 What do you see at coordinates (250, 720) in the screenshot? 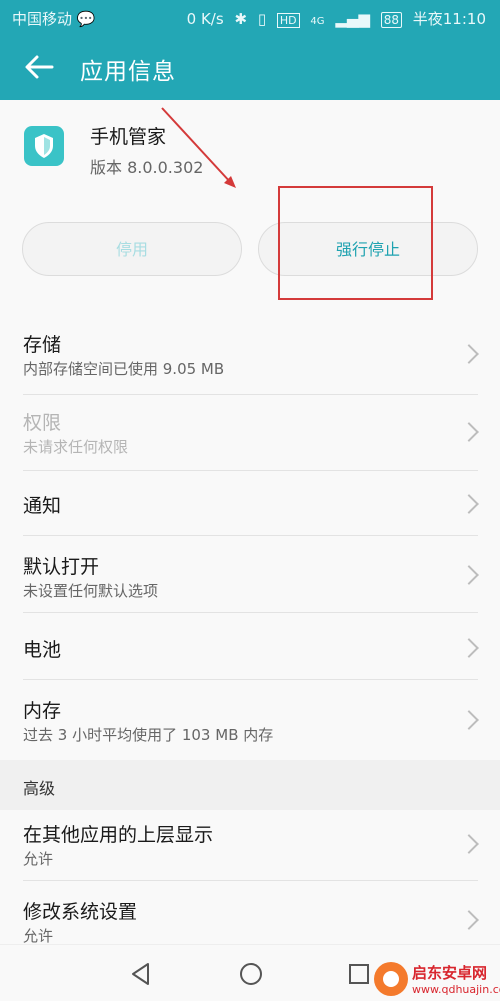
I see `settings-row-memory: 内存 过去 3 小时平均使用了 103 MB 内存` at bounding box center [250, 720].